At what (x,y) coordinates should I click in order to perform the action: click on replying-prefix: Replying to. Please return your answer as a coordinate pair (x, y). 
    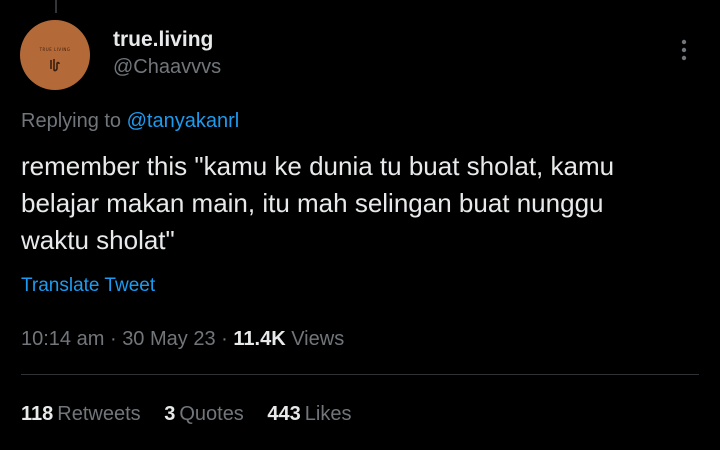
    Looking at the image, I should click on (71, 121).